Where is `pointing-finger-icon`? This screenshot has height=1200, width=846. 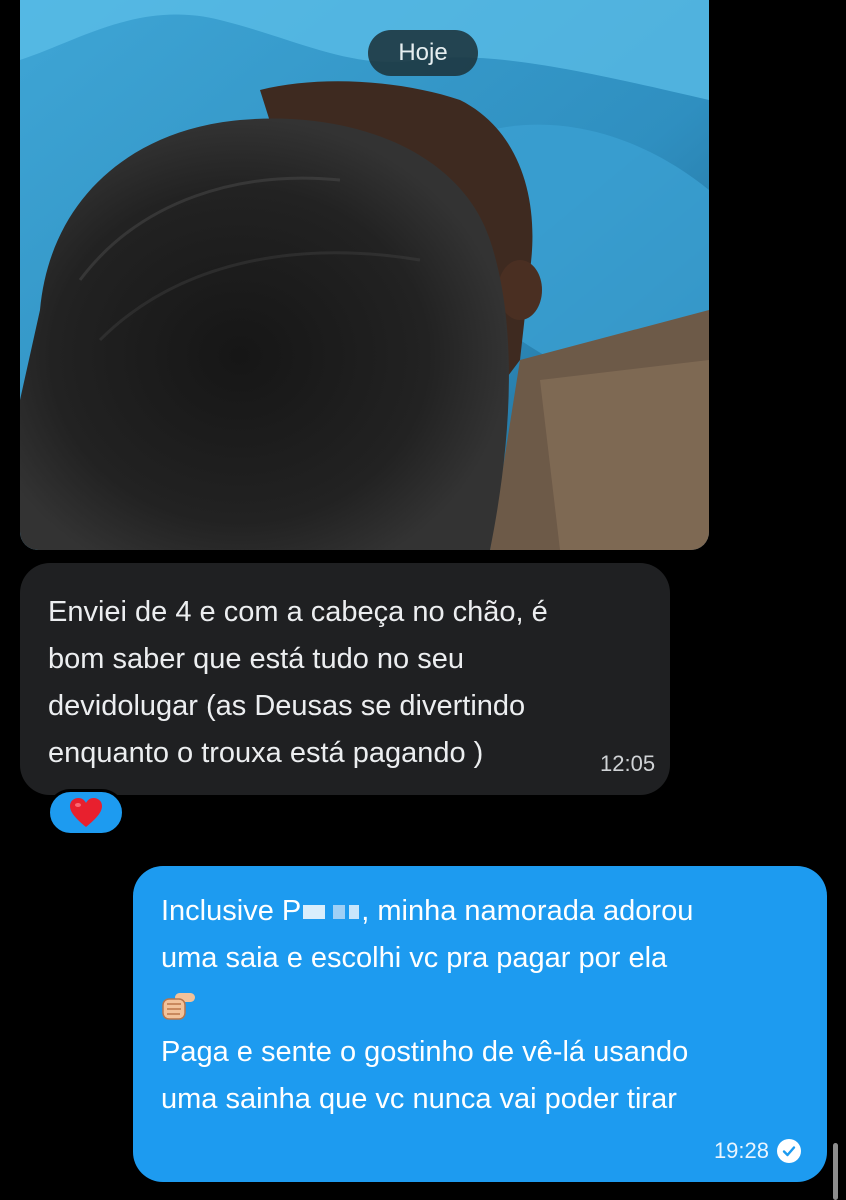
pointing-finger-icon is located at coordinates (178, 1006).